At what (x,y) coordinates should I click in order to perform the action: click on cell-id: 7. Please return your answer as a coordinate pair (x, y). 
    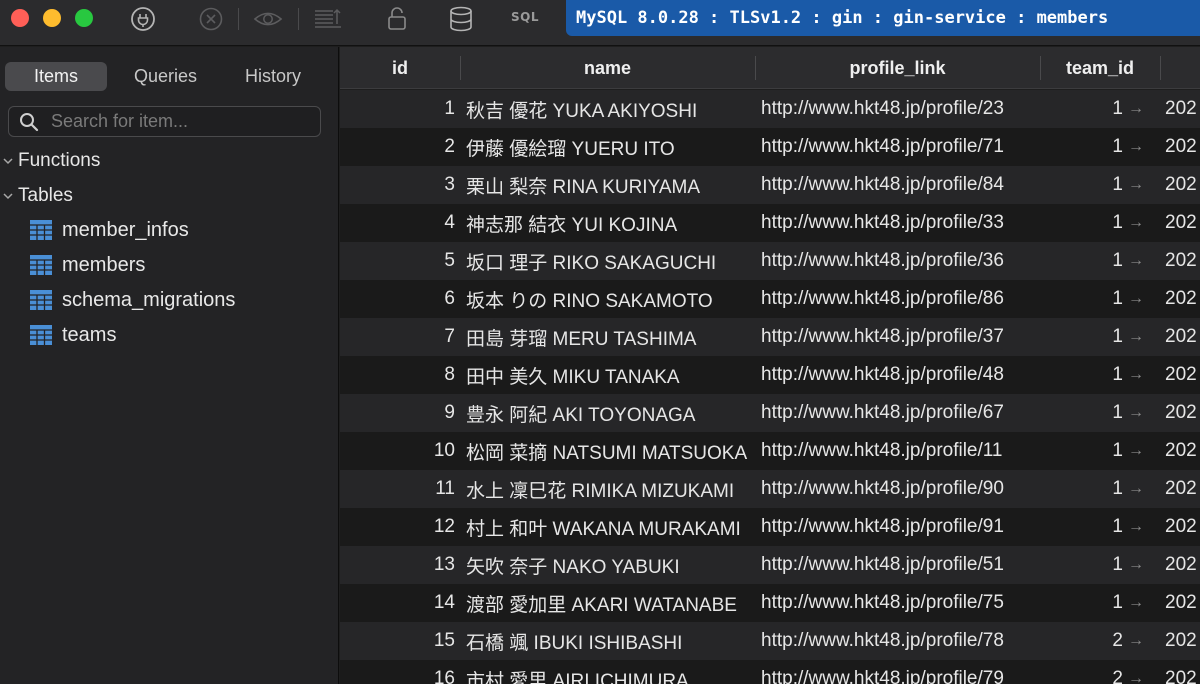
    Looking at the image, I should click on (398, 337).